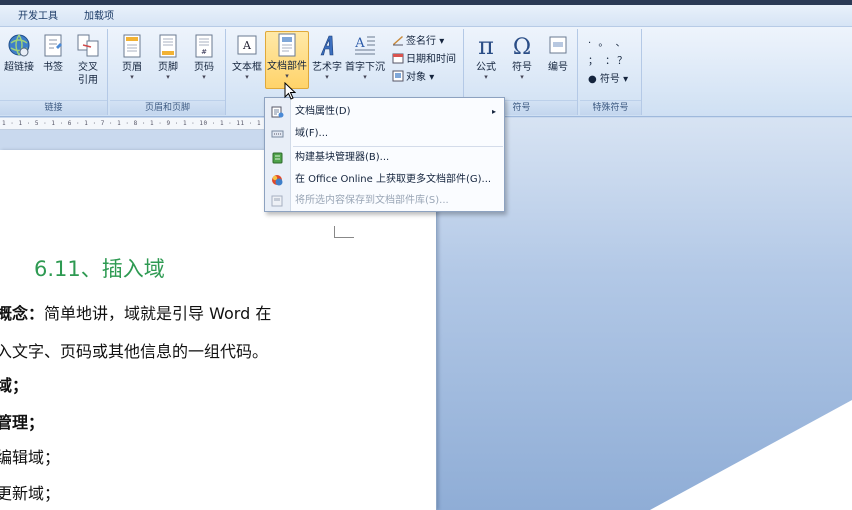  I want to click on quick-parts-icon, so click(287, 45).